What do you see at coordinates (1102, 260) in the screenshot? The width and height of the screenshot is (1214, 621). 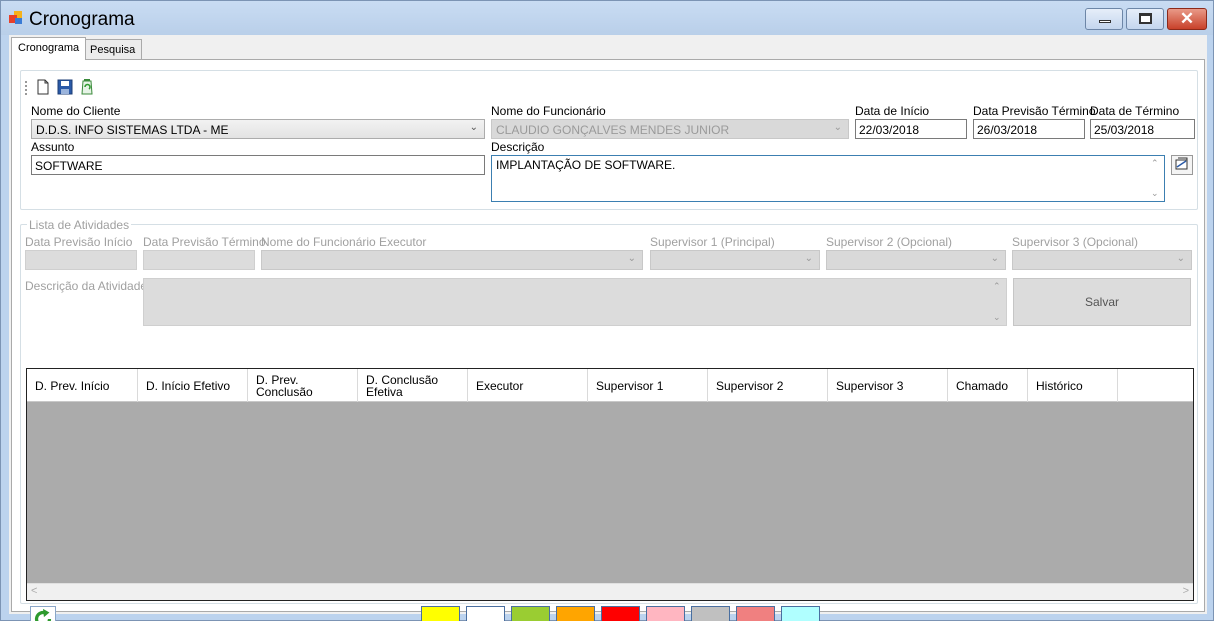 I see `atv-supervisor3-select: ⌄` at bounding box center [1102, 260].